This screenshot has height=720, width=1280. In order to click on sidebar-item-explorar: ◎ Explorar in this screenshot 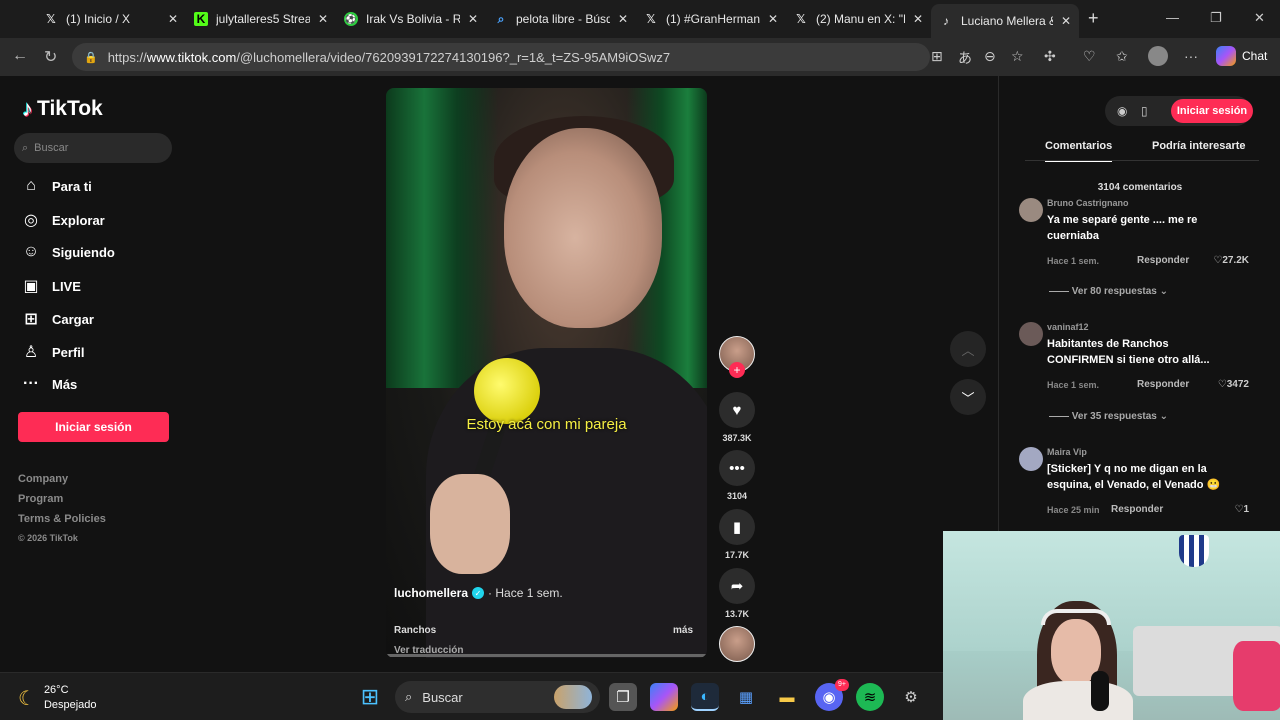, I will do `click(63, 220)`.